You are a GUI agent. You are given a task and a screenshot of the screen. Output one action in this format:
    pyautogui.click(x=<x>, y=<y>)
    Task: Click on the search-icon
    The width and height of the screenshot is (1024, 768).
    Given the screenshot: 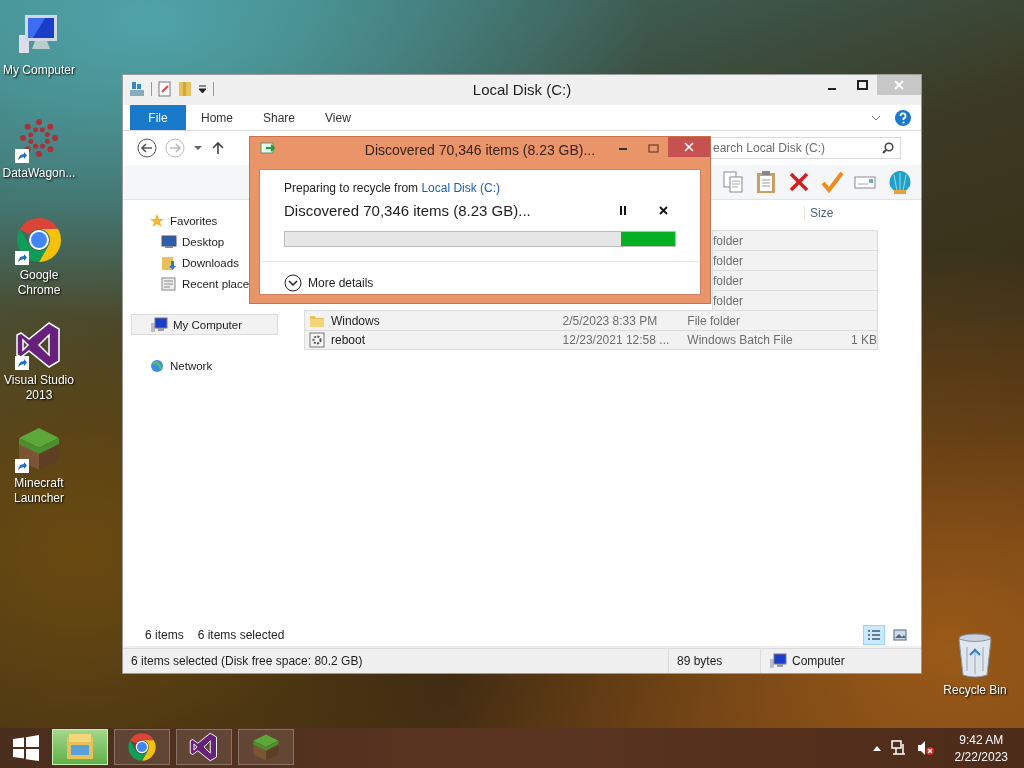 What is the action you would take?
    pyautogui.click(x=888, y=148)
    